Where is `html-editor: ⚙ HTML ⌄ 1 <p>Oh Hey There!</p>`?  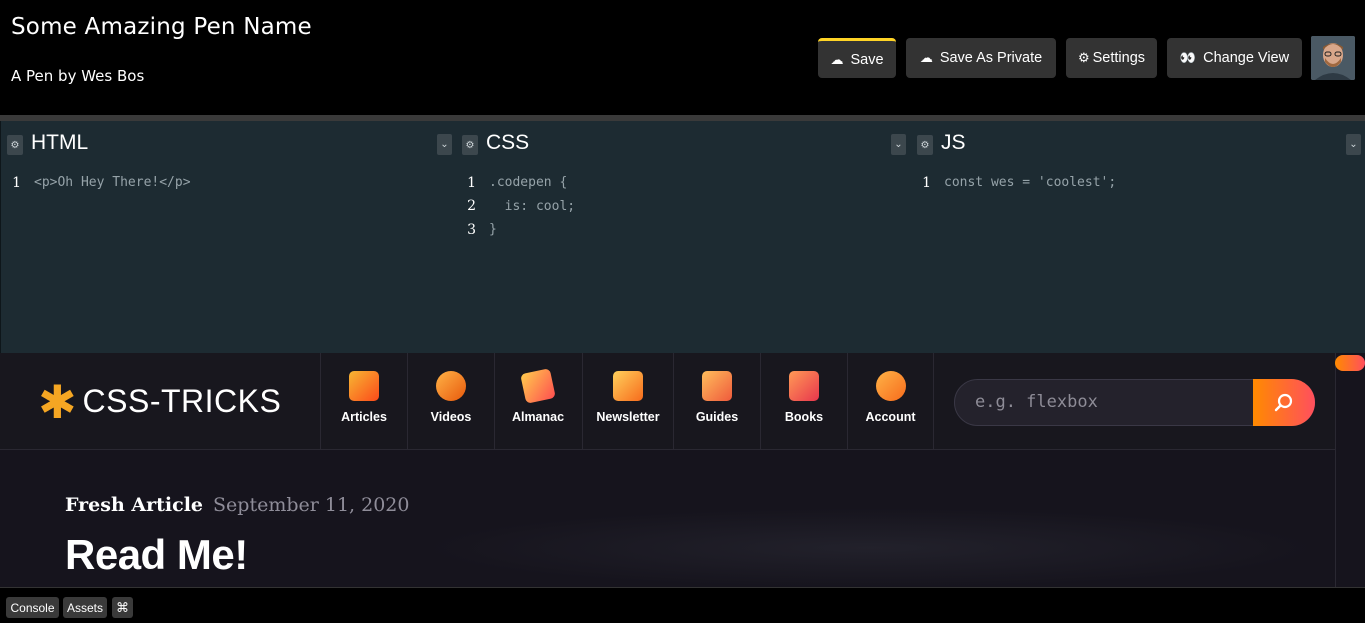
html-editor: ⚙ HTML ⌄ 1 <p>Oh Hey There!</p> is located at coordinates (228, 237).